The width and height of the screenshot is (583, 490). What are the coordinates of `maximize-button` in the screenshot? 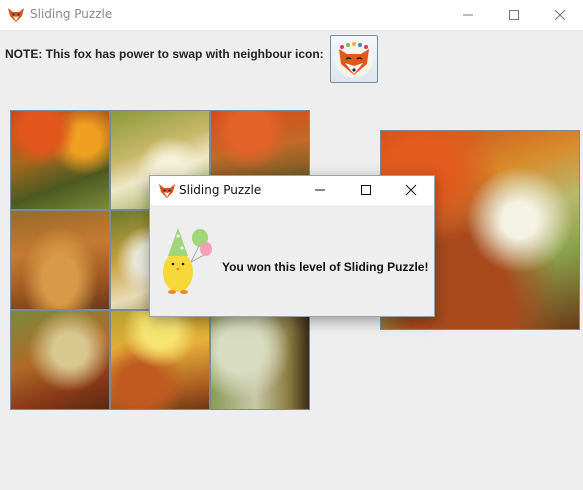 It's located at (514, 15).